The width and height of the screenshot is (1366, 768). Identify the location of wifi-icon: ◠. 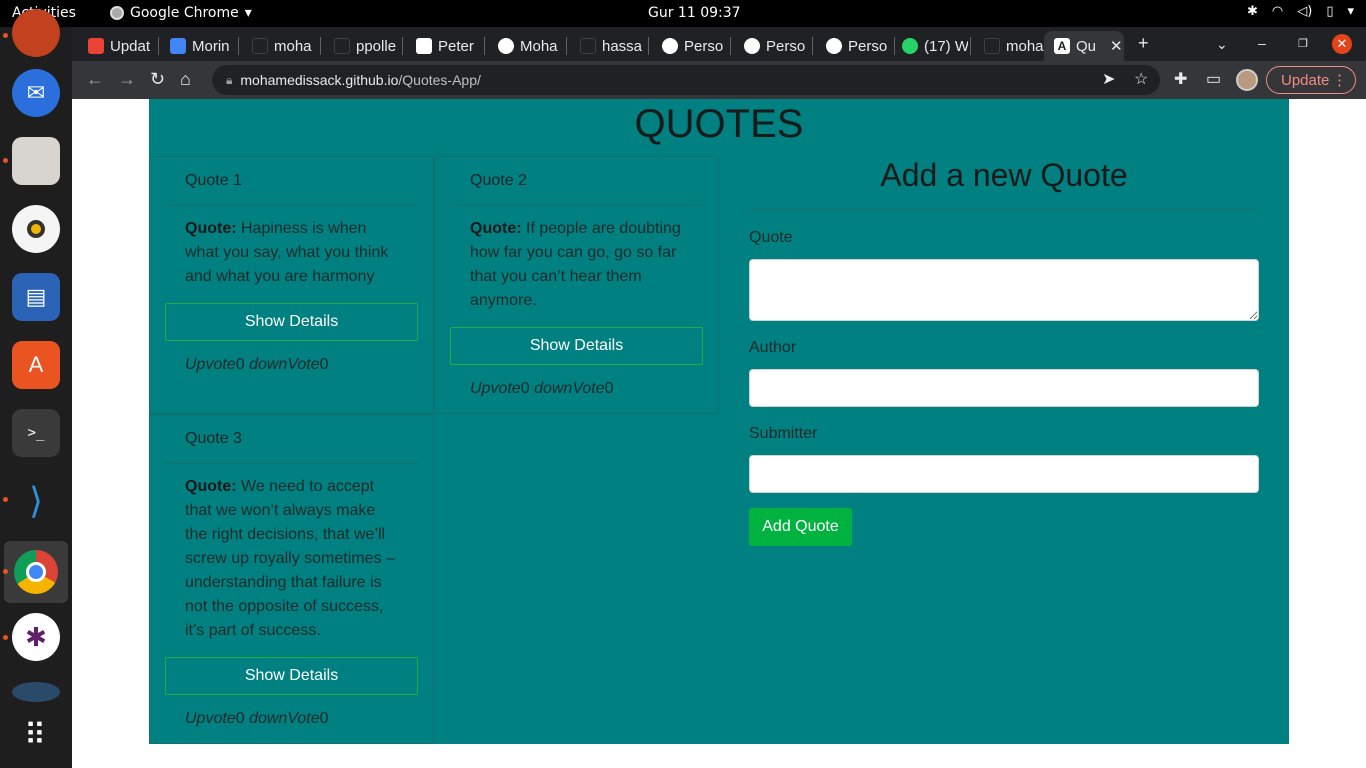
(1277, 11).